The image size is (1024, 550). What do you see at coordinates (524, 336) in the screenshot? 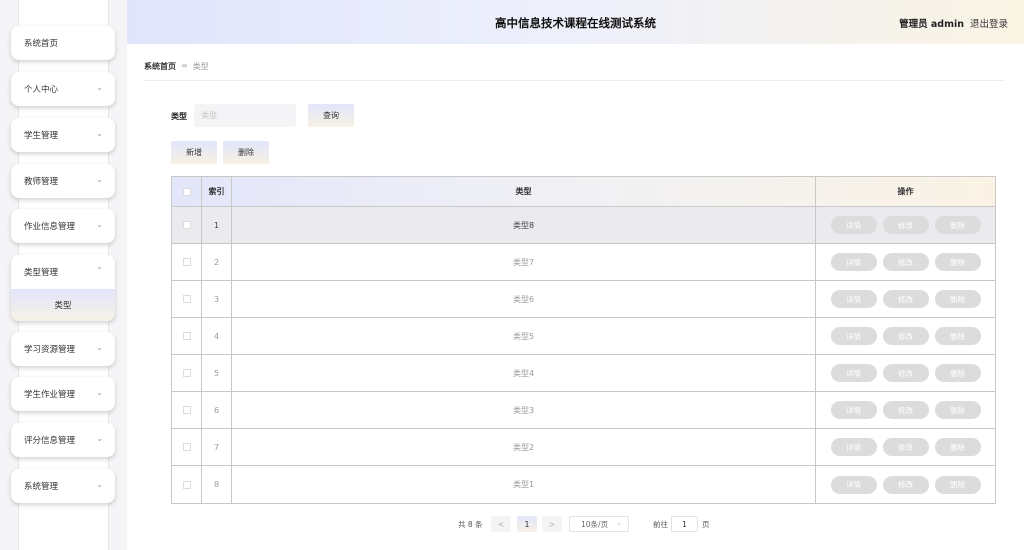
I see `row-type: 类型5` at bounding box center [524, 336].